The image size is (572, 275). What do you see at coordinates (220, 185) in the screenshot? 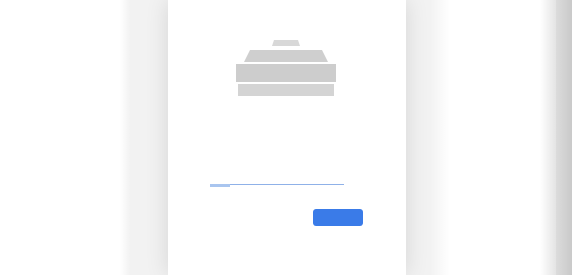
I see `input-underline-accent` at bounding box center [220, 185].